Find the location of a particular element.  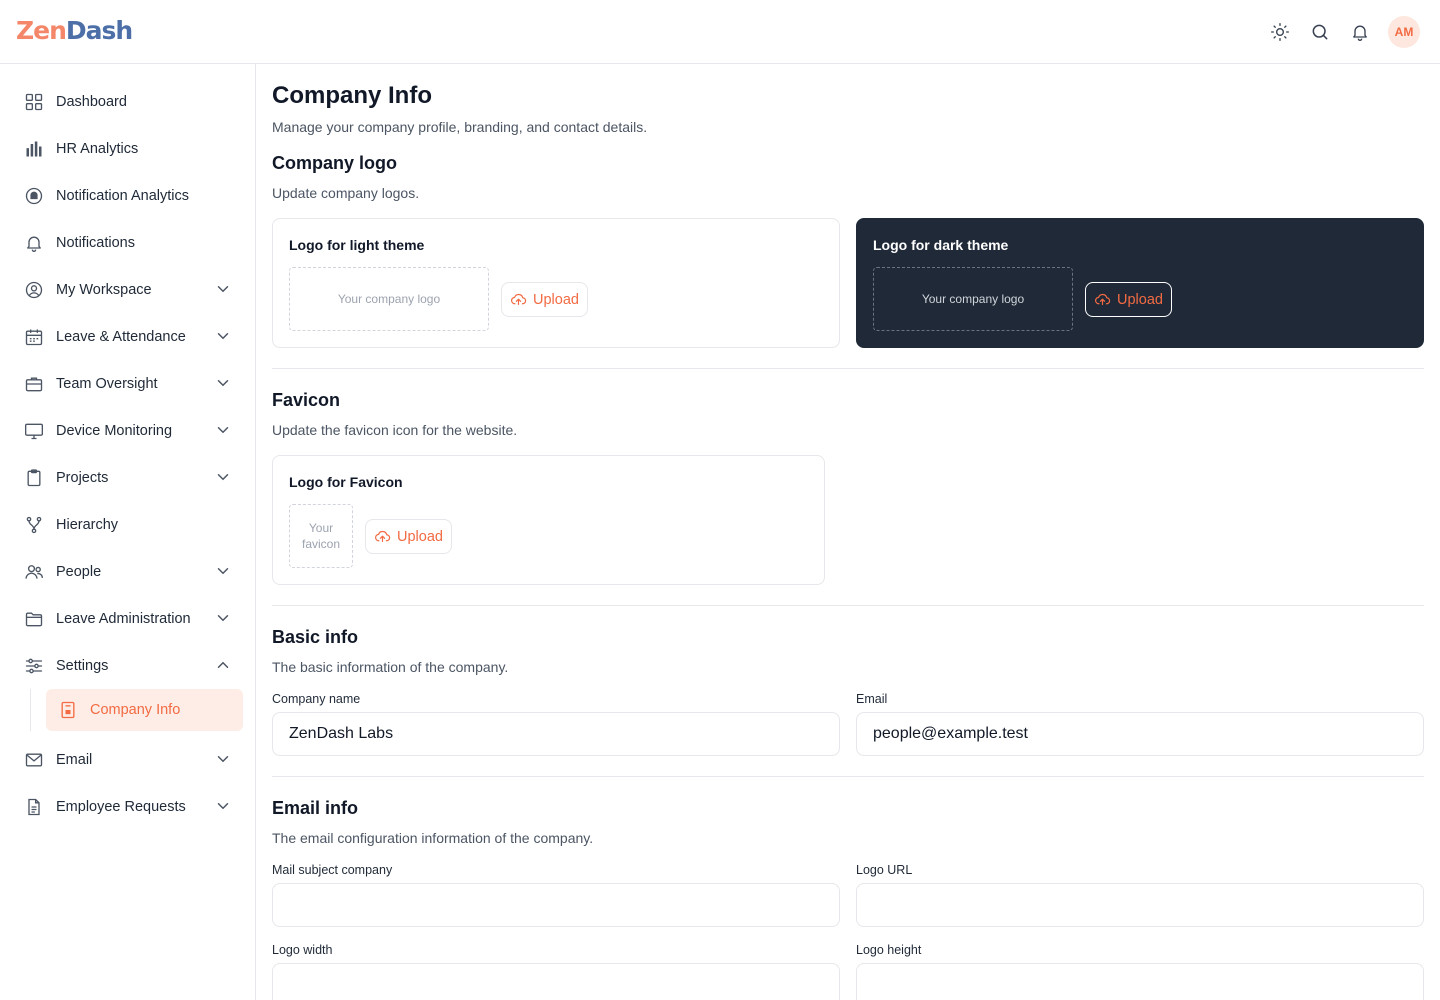

sidebar-item-device-monitoring: Device Monitoring is located at coordinates (127, 430).